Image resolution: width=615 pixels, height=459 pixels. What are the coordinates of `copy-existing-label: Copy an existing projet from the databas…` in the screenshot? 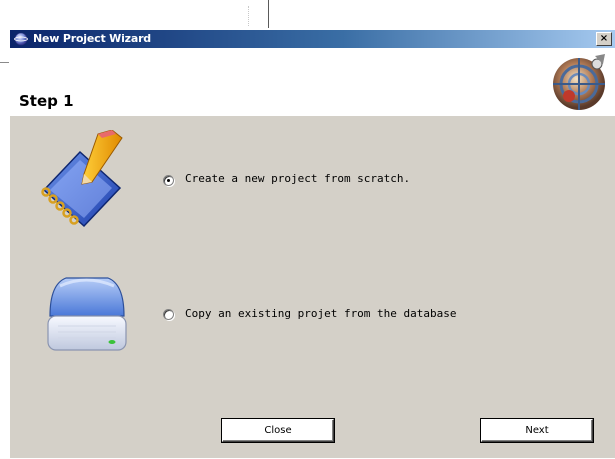 It's located at (321, 313).